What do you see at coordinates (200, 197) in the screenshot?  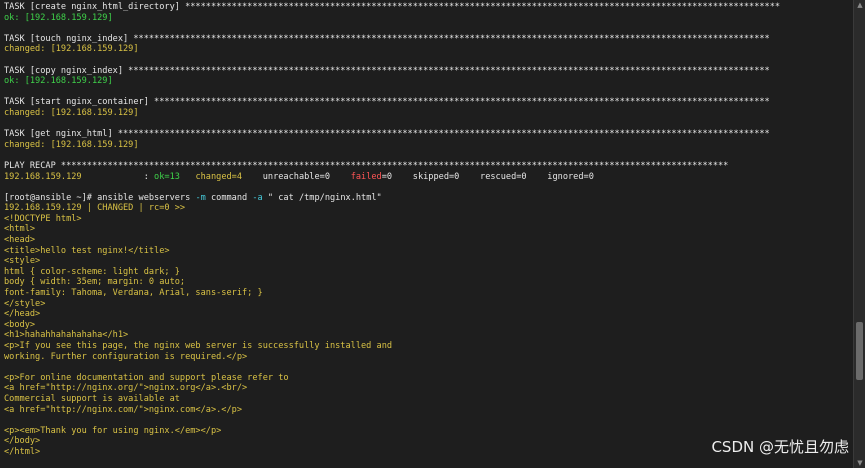 I see `terminal-text: -m` at bounding box center [200, 197].